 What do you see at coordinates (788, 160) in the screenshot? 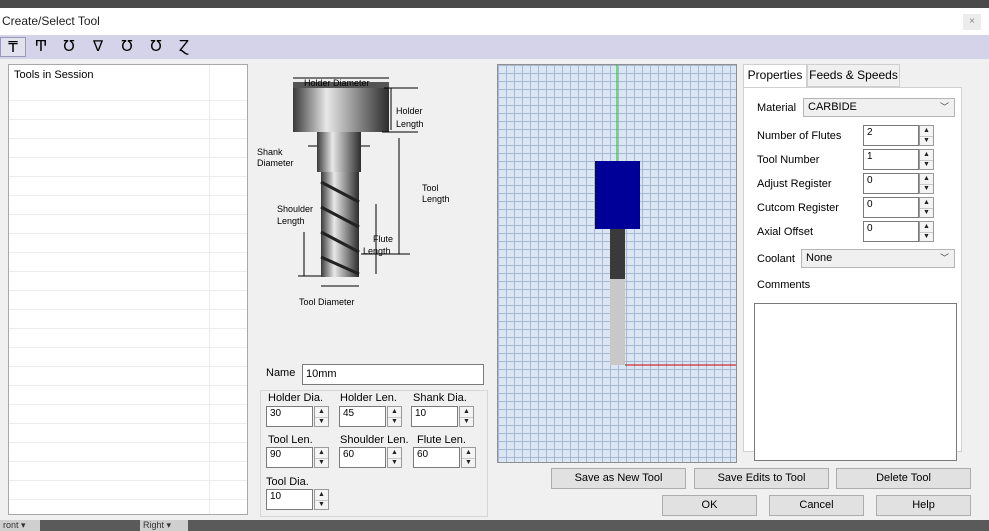
I see `tool-number-label: Tool Number` at bounding box center [788, 160].